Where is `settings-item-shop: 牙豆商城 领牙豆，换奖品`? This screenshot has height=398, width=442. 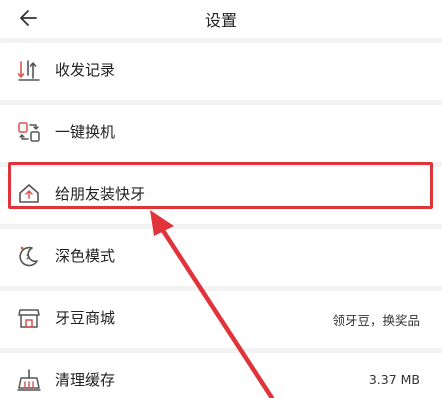
settings-item-shop: 牙豆商城 领牙豆，换奖品 is located at coordinates (221, 319).